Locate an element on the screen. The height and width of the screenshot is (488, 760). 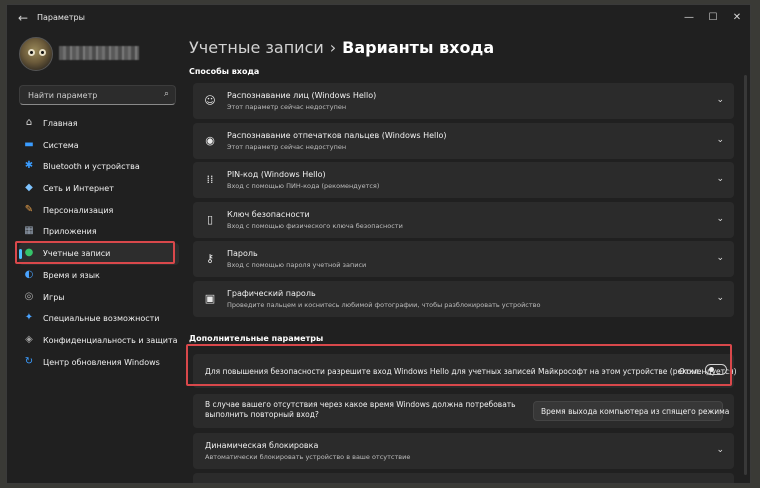
sidebar-item-label: Система is located at coordinates (61, 145).